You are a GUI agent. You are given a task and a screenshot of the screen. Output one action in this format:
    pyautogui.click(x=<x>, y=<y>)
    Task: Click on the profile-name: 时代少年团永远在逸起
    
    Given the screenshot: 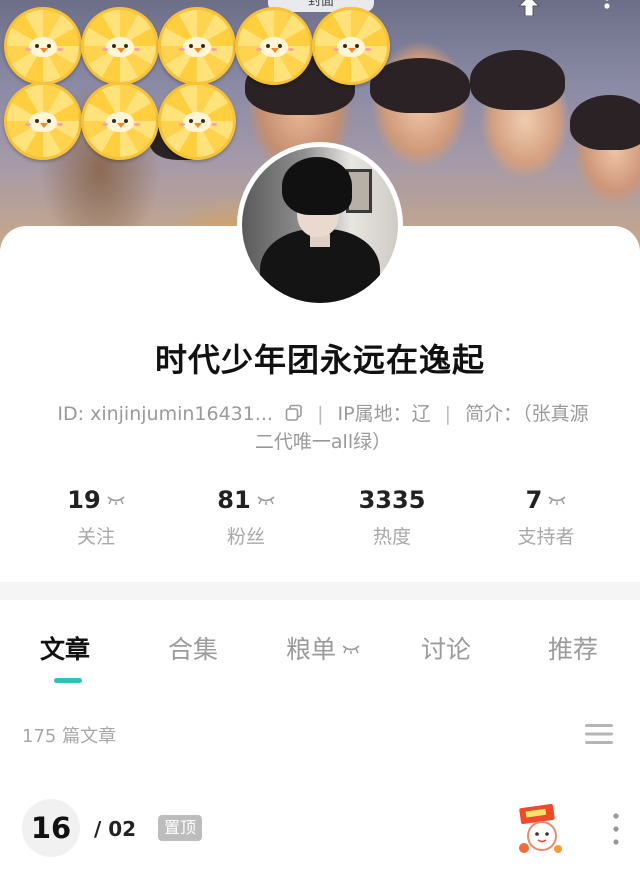 What is the action you would take?
    pyautogui.click(x=319, y=360)
    